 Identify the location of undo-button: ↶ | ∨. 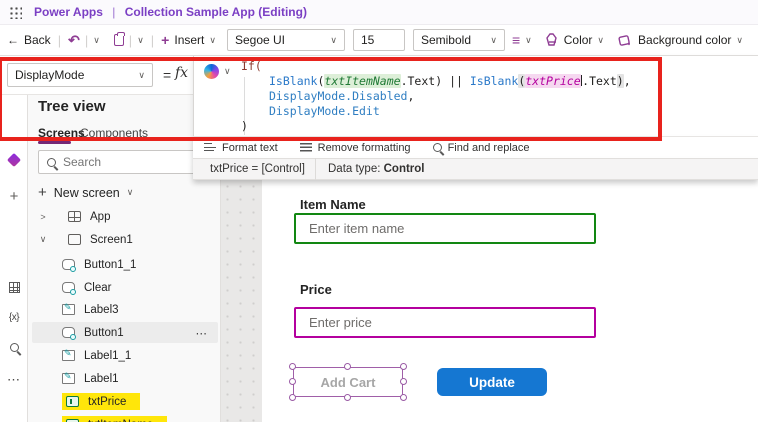
(84, 40).